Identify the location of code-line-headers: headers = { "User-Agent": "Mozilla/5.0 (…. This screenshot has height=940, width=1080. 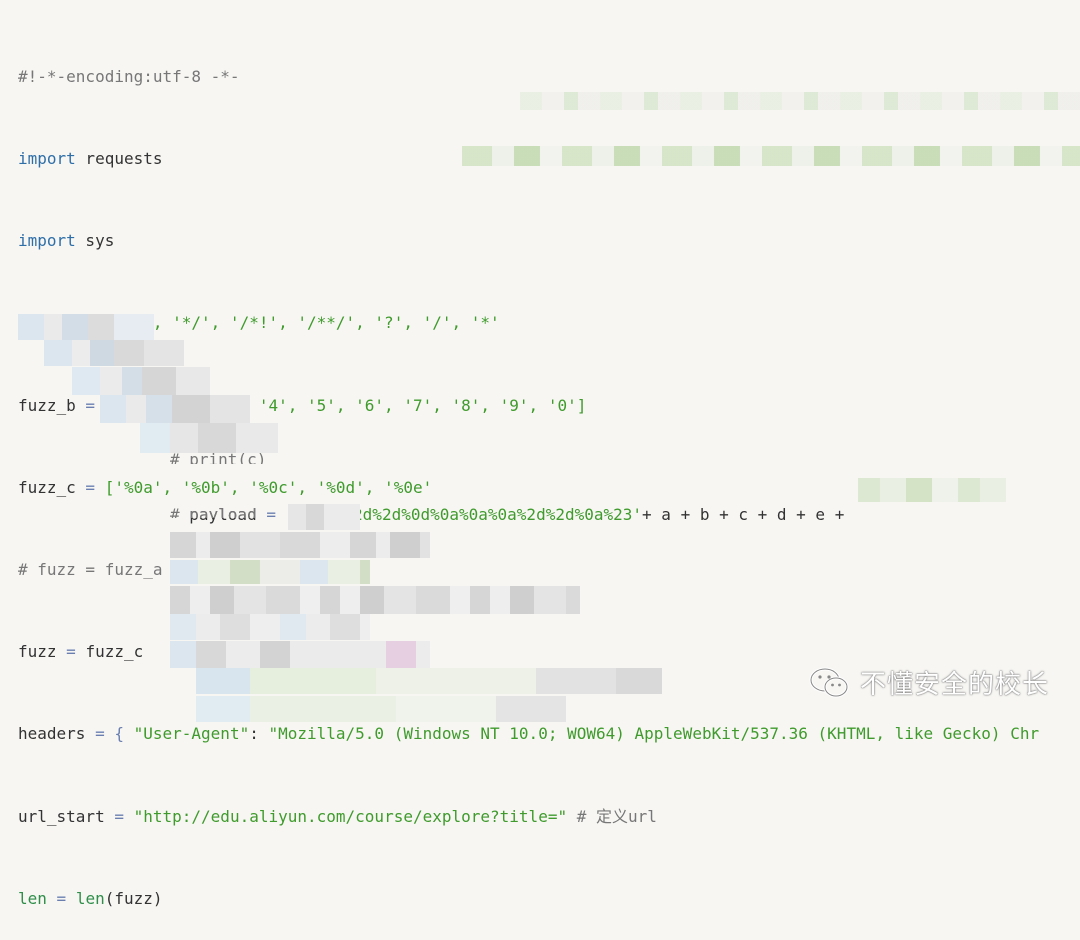
(528, 733).